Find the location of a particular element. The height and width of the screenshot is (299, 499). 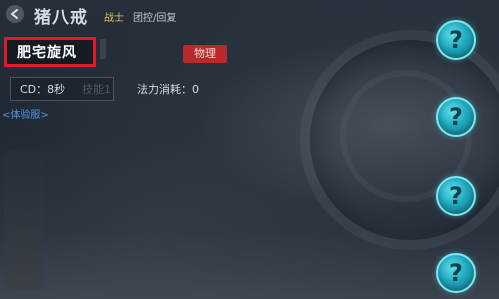

skill-name: 肥宅旋风 is located at coordinates (47, 53).